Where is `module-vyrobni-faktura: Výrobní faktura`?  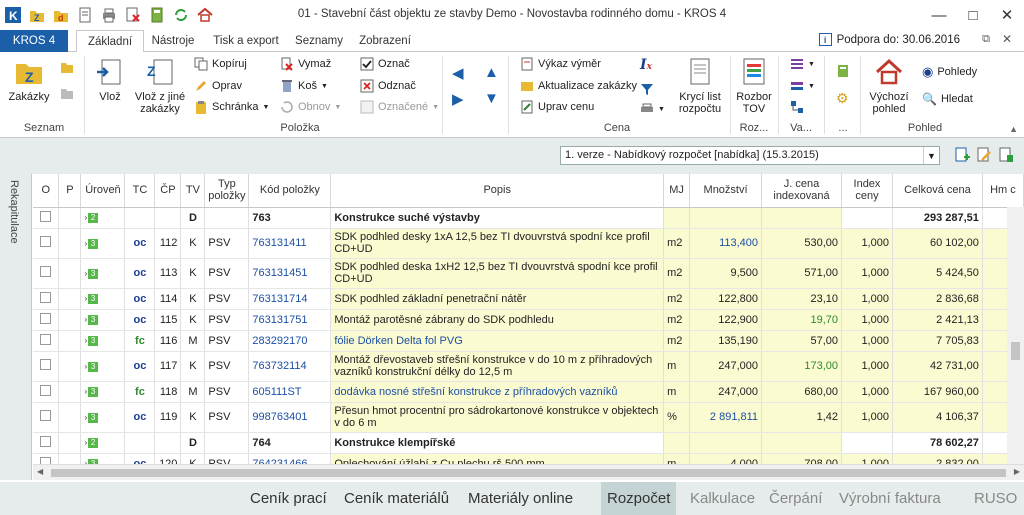 module-vyrobni-faktura: Výrobní faktura is located at coordinates (890, 498).